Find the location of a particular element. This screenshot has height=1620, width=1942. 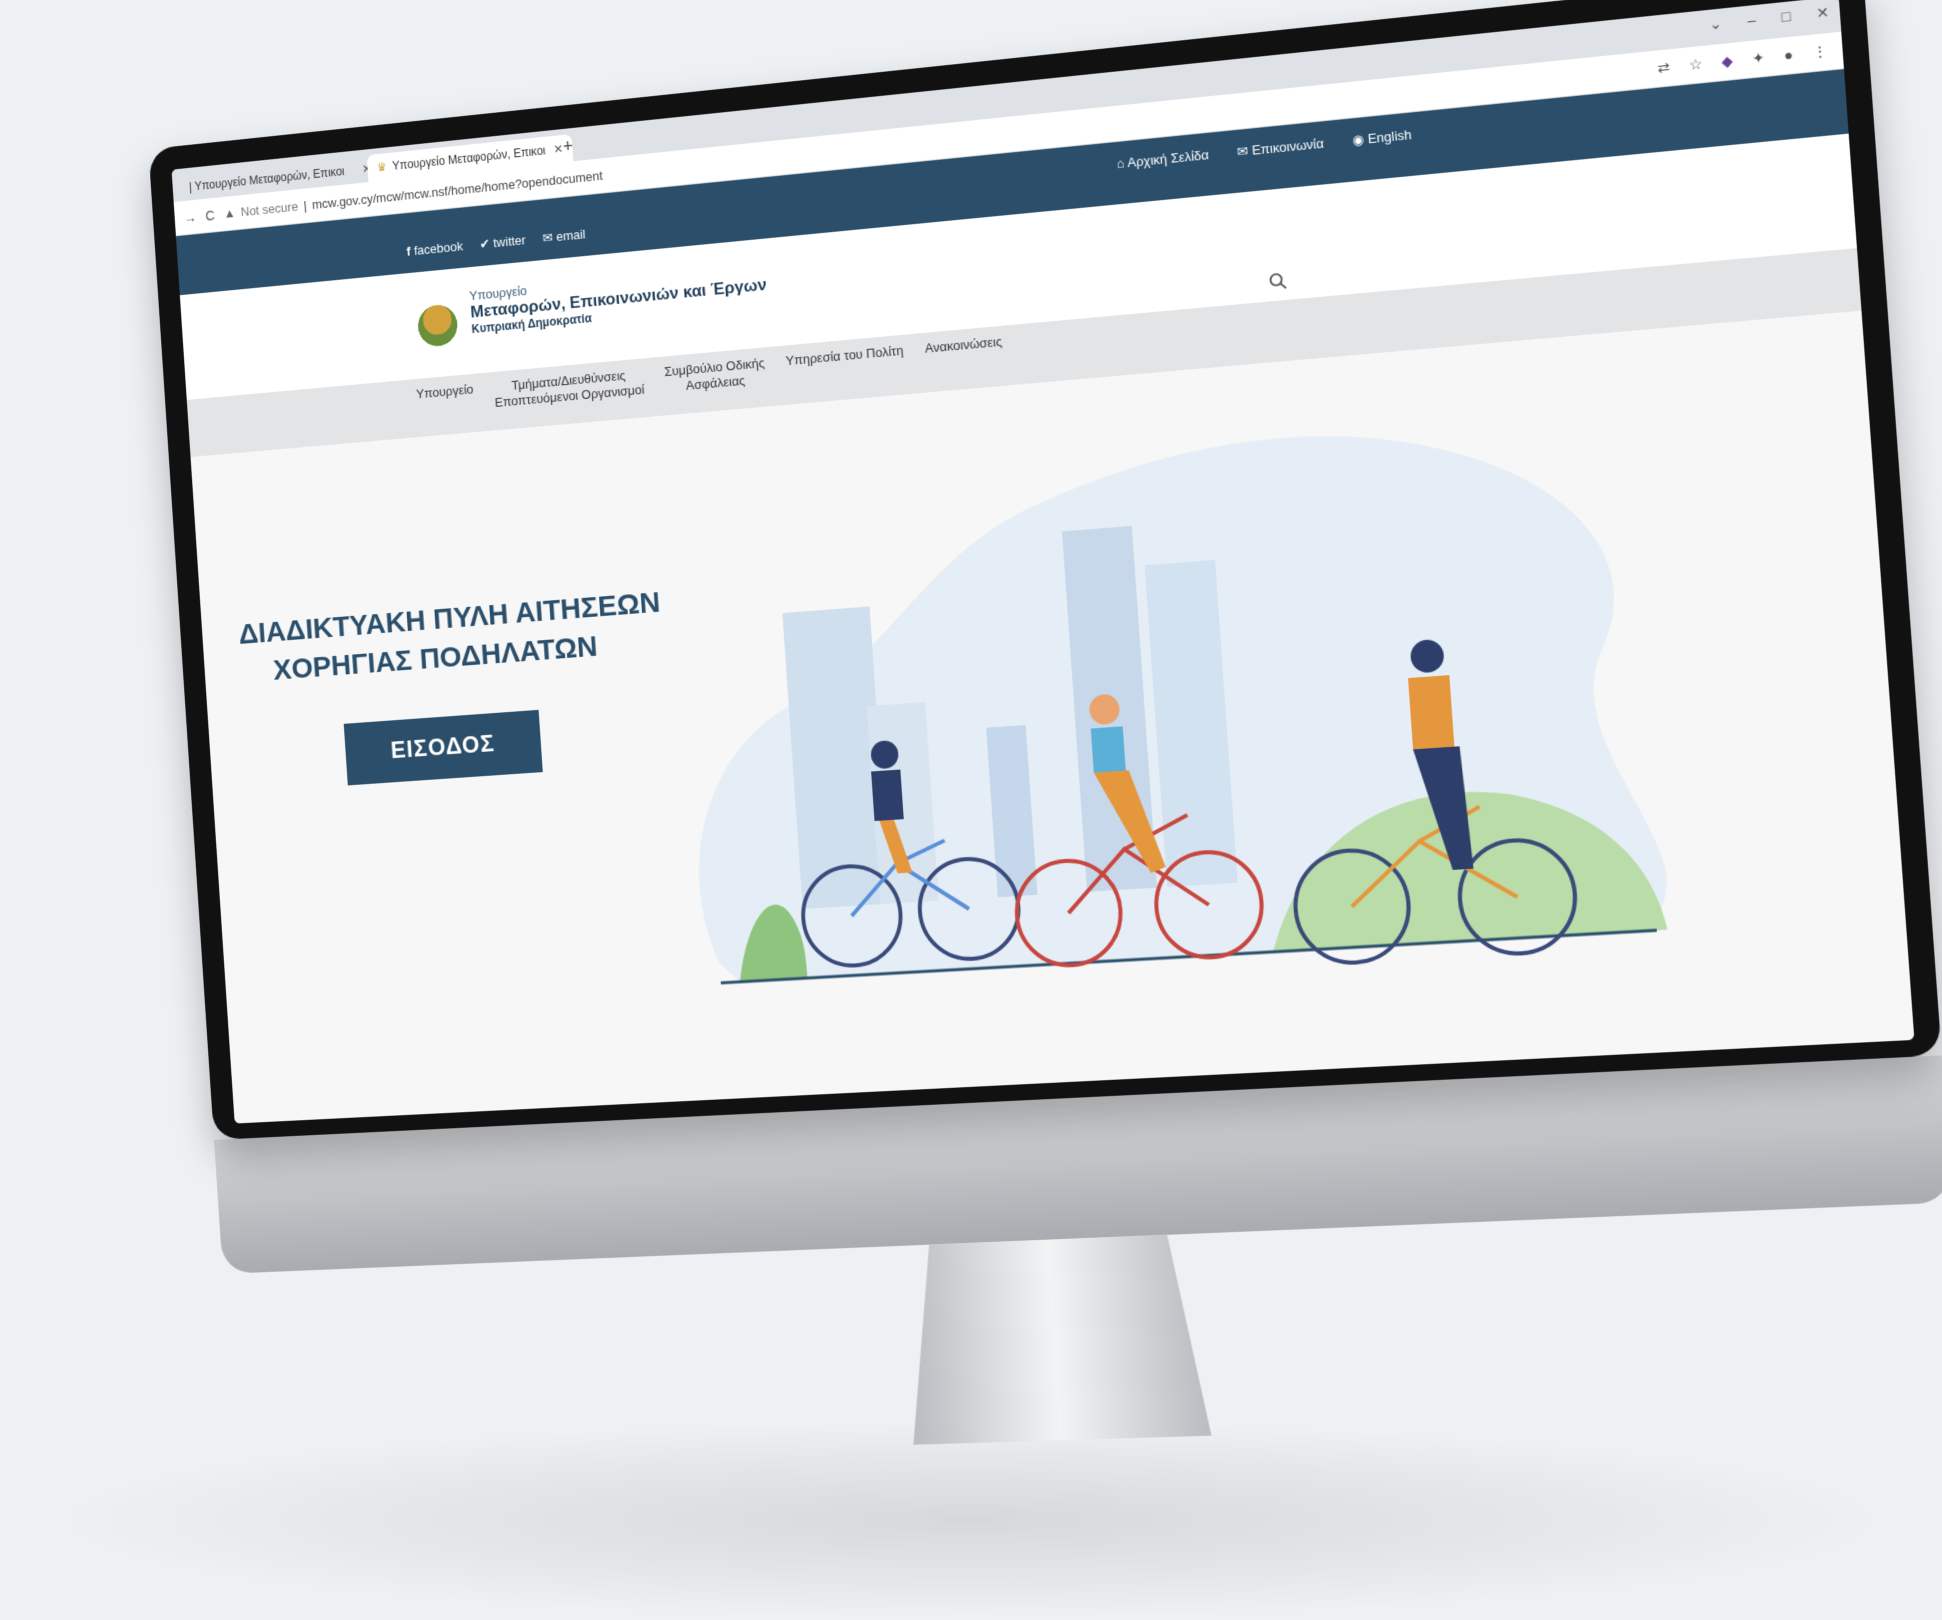

new-tab-icon: + is located at coordinates (567, 146).